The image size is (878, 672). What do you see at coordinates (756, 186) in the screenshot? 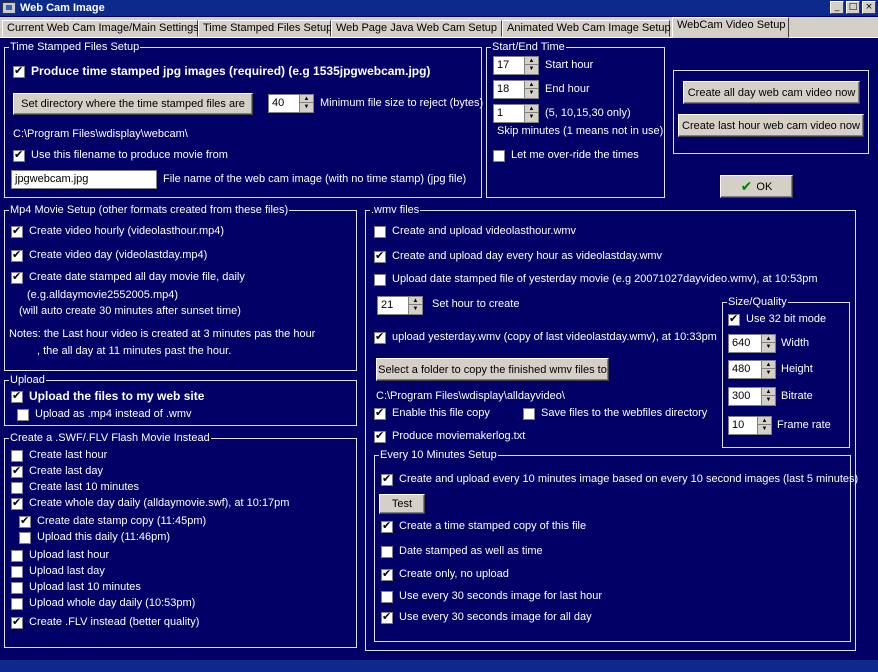
I see `ok-button: ✔ OK` at bounding box center [756, 186].